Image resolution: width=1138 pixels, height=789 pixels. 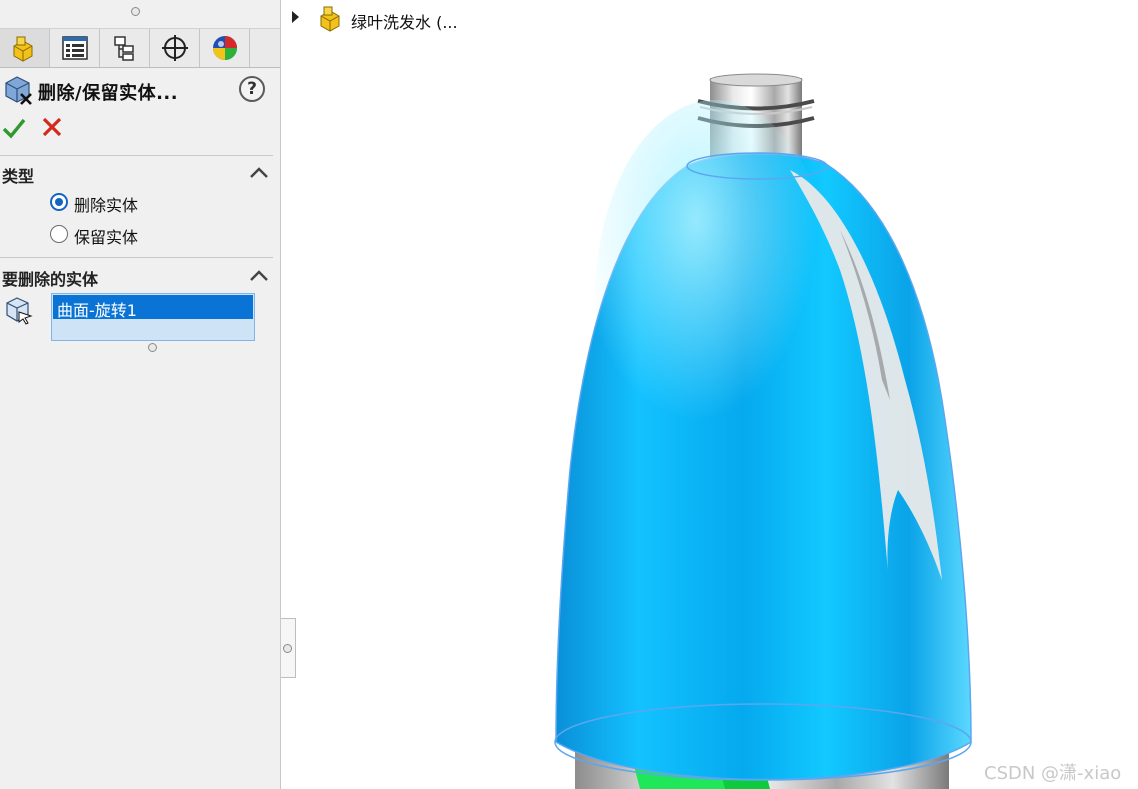 I want to click on watermark: CSDN @潇-xiao, so click(x=1053, y=773).